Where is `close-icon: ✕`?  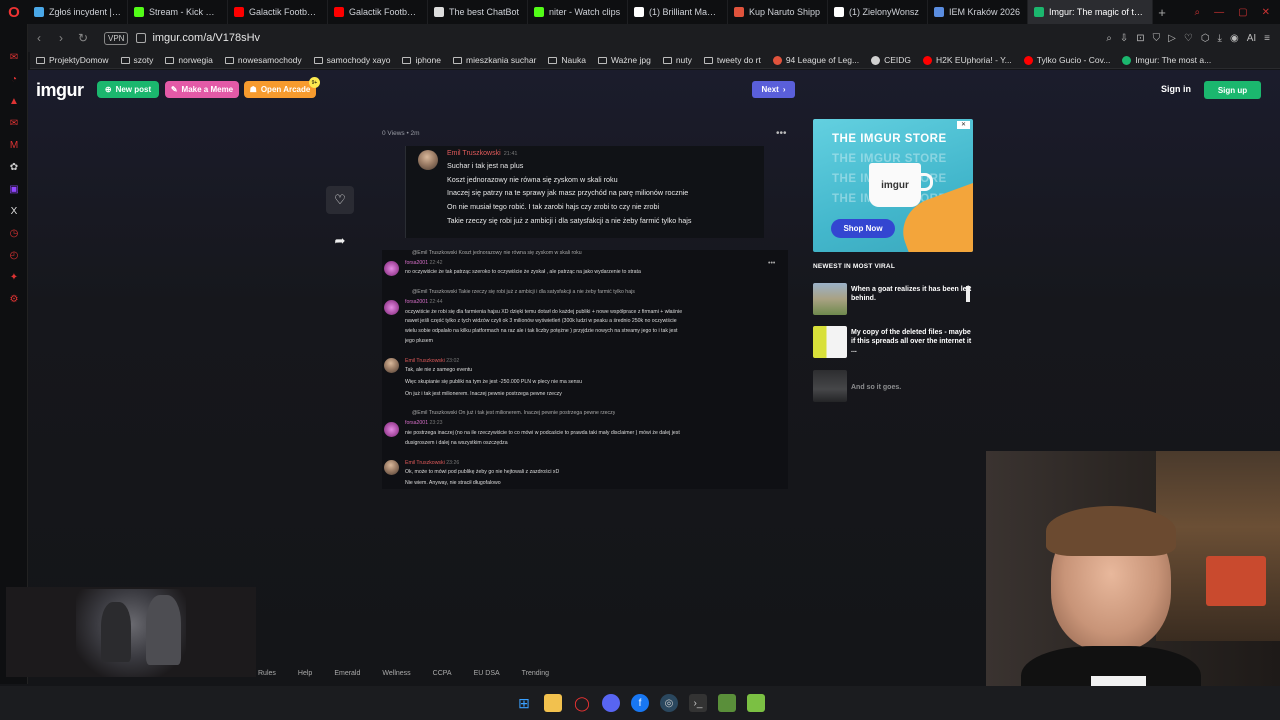 close-icon: ✕ is located at coordinates (1266, 12).